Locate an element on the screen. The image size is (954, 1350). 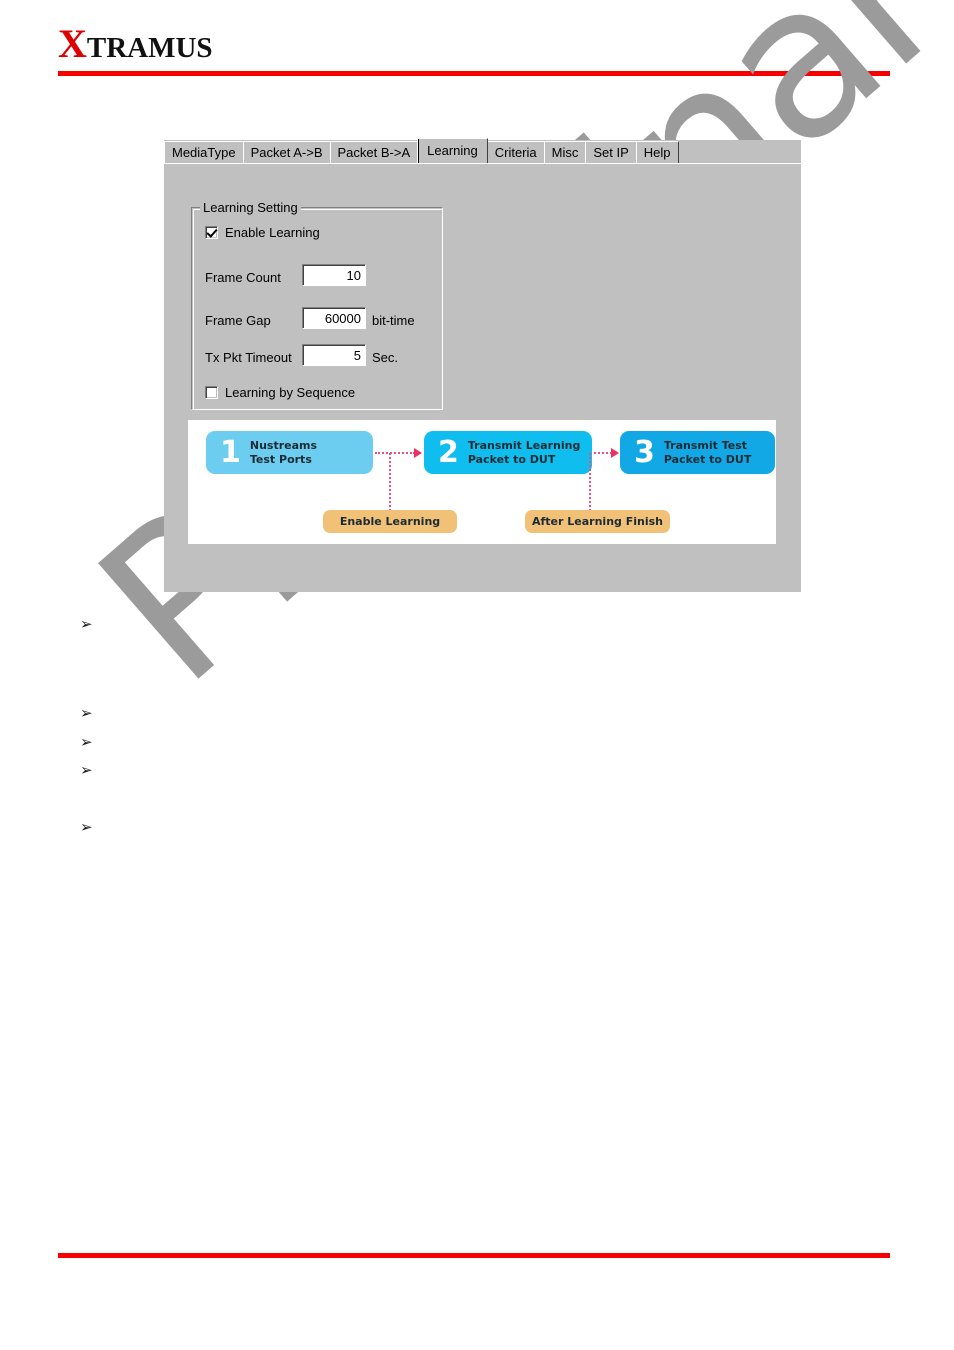
callout-after-learning-finish: After Learning Finish is located at coordinates (597, 521).